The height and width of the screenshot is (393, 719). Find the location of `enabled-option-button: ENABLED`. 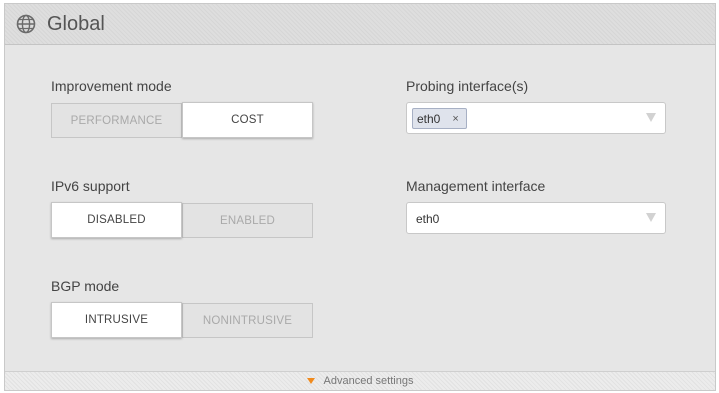

enabled-option-button: ENABLED is located at coordinates (247, 220).